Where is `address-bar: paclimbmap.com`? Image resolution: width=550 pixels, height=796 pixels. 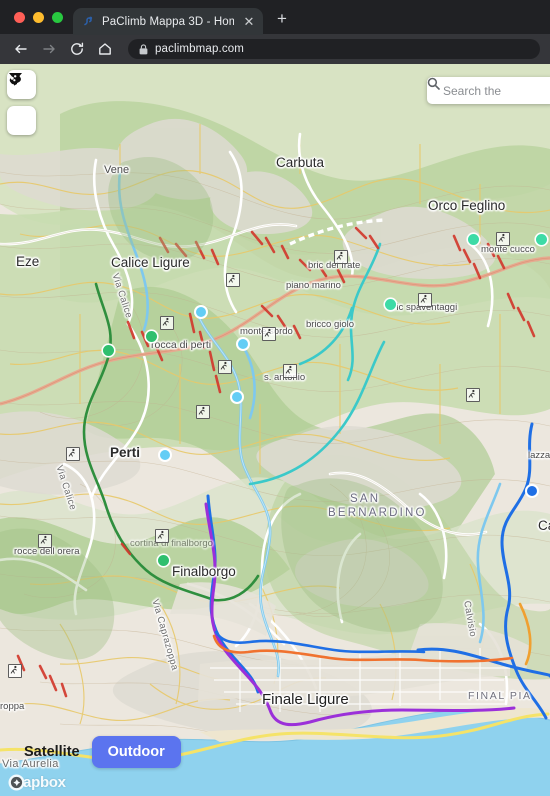 address-bar: paclimbmap.com is located at coordinates (334, 49).